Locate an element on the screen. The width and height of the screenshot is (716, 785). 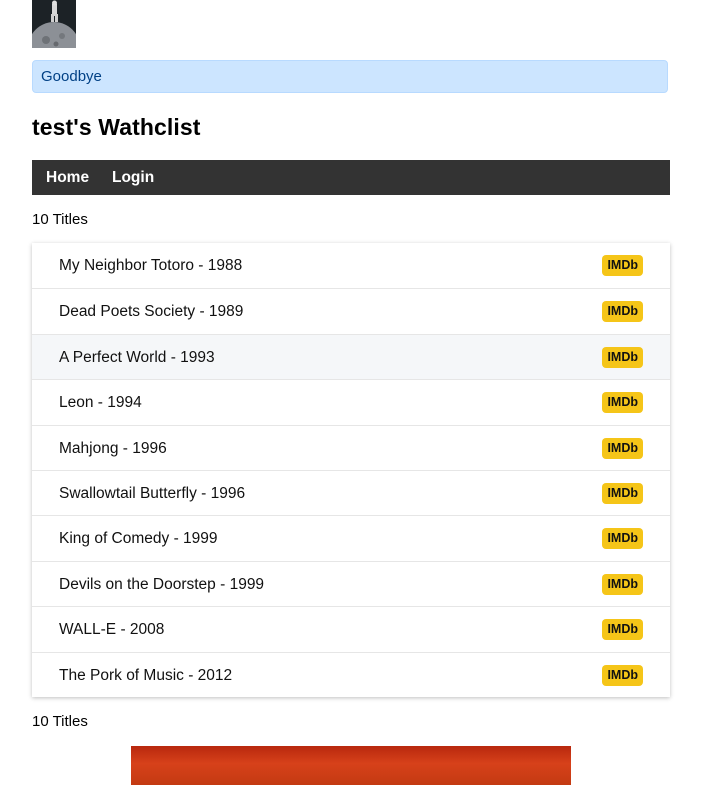
movie-list-item: Mahjong - 1996 IMDb is located at coordinates (351, 447).